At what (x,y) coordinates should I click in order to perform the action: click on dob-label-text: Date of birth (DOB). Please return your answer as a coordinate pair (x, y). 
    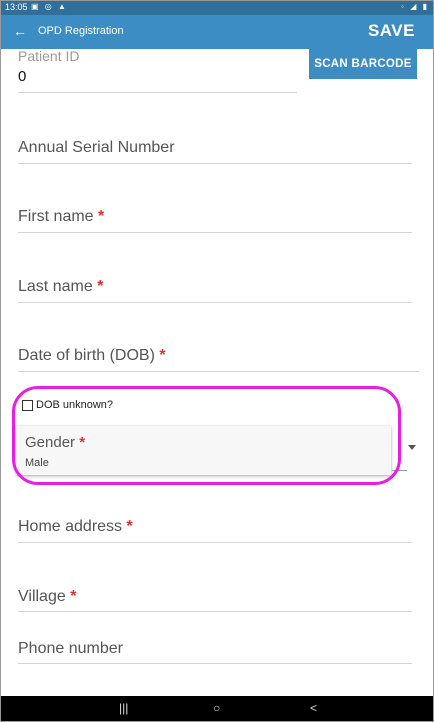
    Looking at the image, I should click on (86, 355).